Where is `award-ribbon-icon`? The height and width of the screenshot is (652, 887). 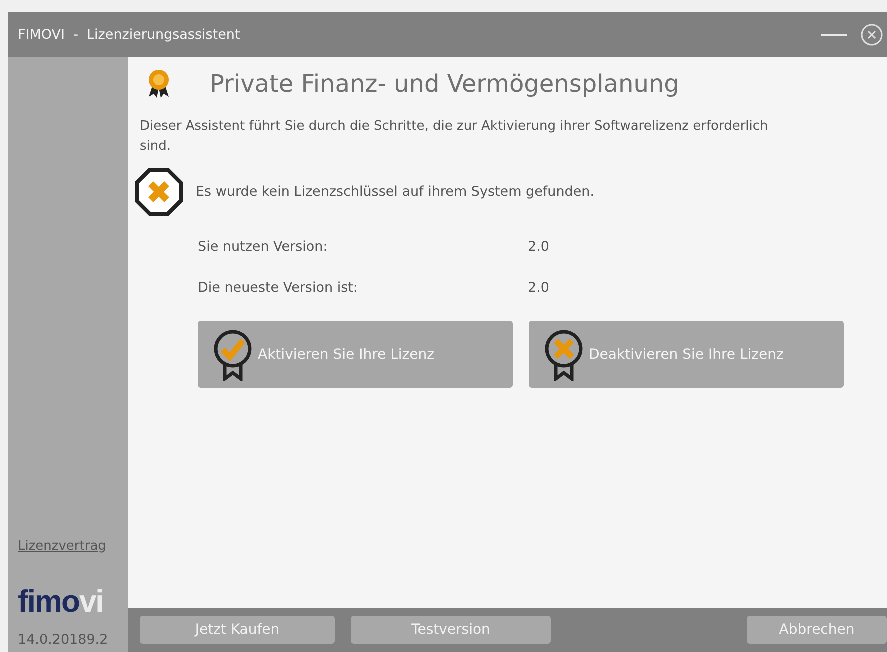
award-ribbon-icon is located at coordinates (159, 84).